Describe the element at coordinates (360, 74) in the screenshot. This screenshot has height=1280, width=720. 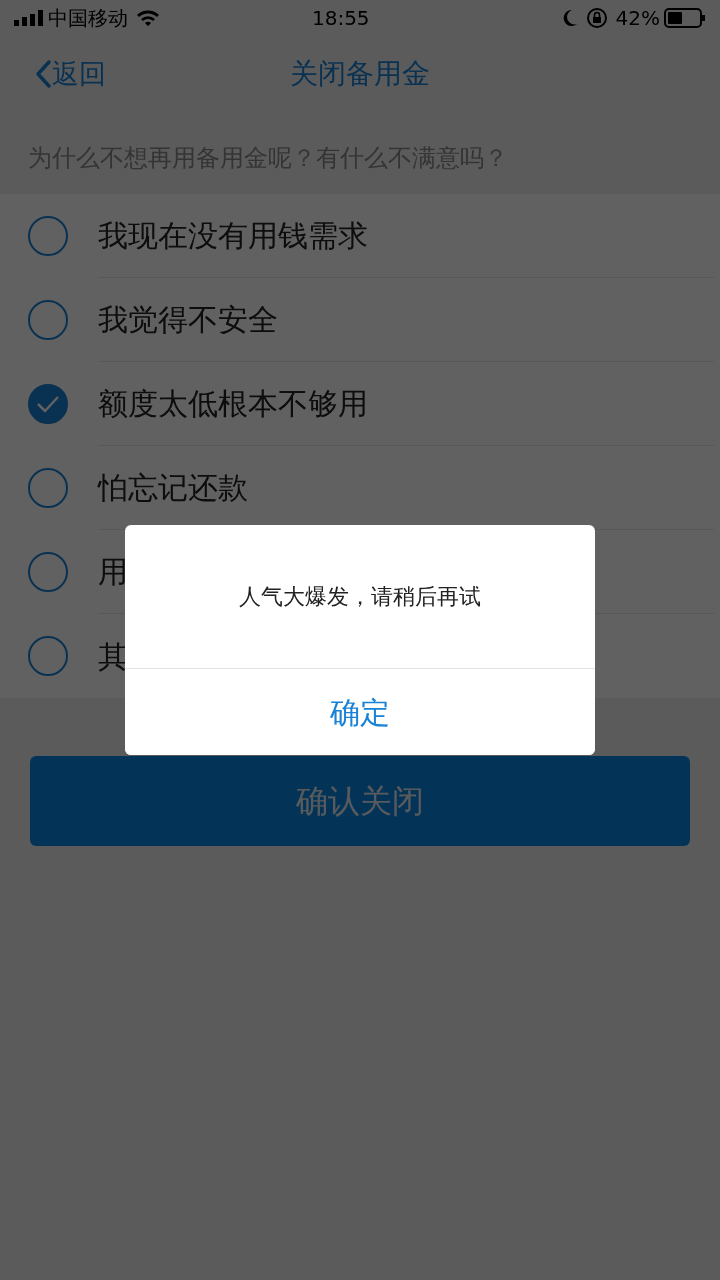
I see `page-title: 关闭备用金` at that location.